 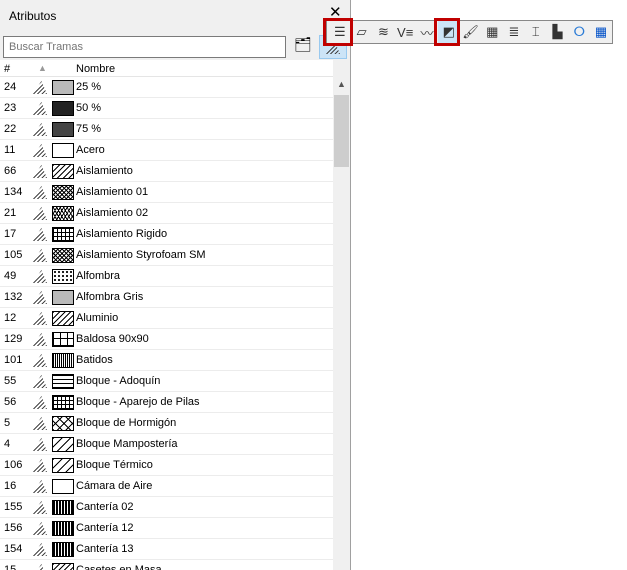 What do you see at coordinates (166, 192) in the screenshot?
I see `list-item: 134 Aislamiento 01` at bounding box center [166, 192].